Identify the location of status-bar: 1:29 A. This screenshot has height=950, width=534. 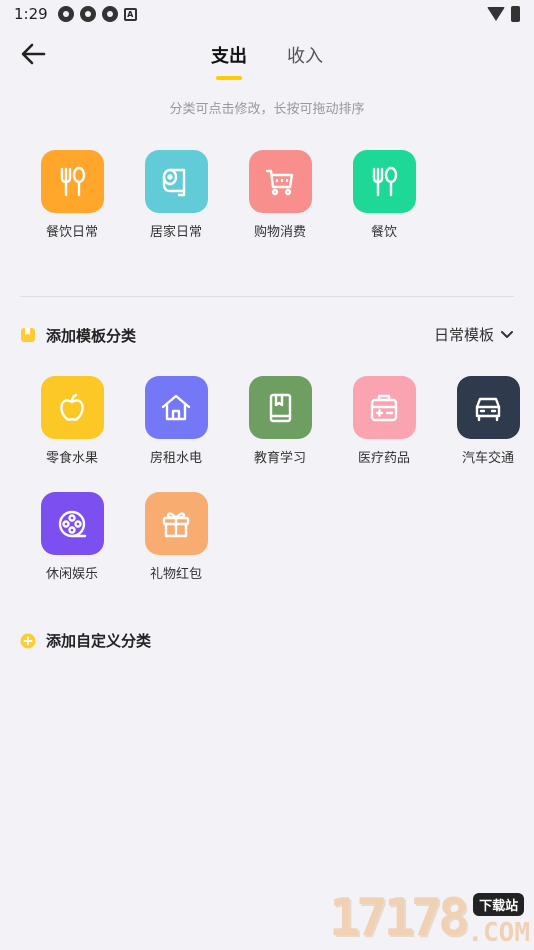
(267, 14).